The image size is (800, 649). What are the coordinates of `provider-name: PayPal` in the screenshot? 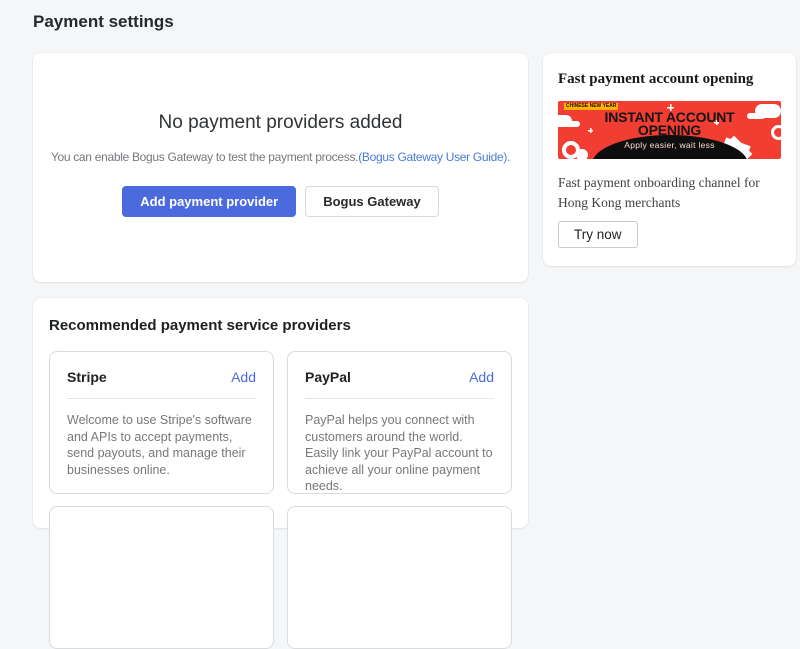 It's located at (328, 377).